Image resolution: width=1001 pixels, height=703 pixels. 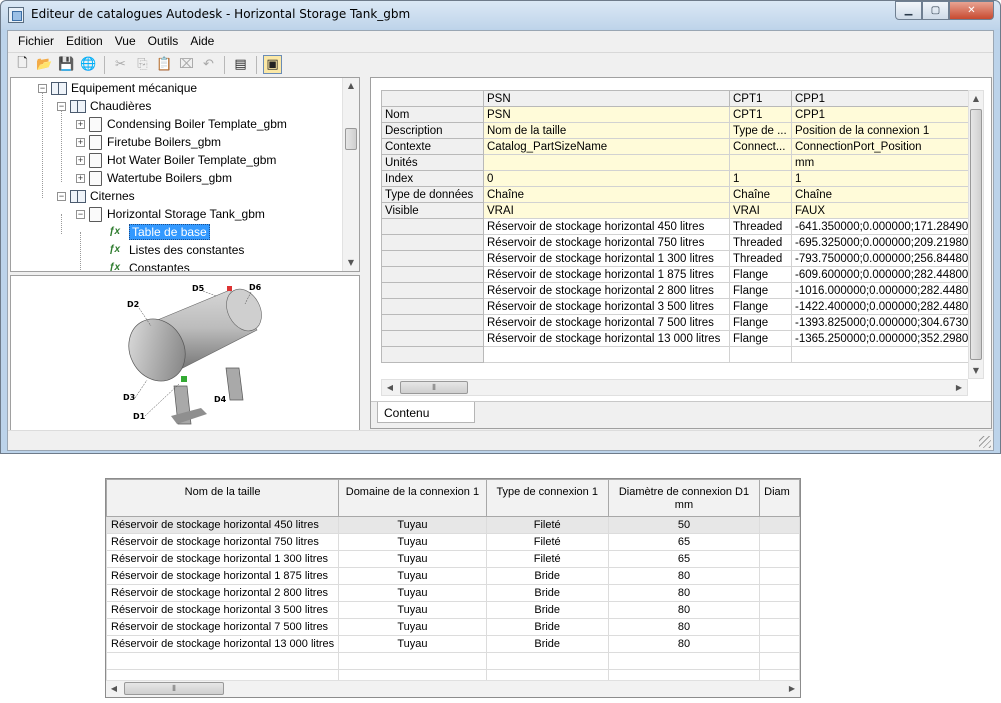 What do you see at coordinates (120, 64) in the screenshot?
I see `cut-icon: ✂` at bounding box center [120, 64].